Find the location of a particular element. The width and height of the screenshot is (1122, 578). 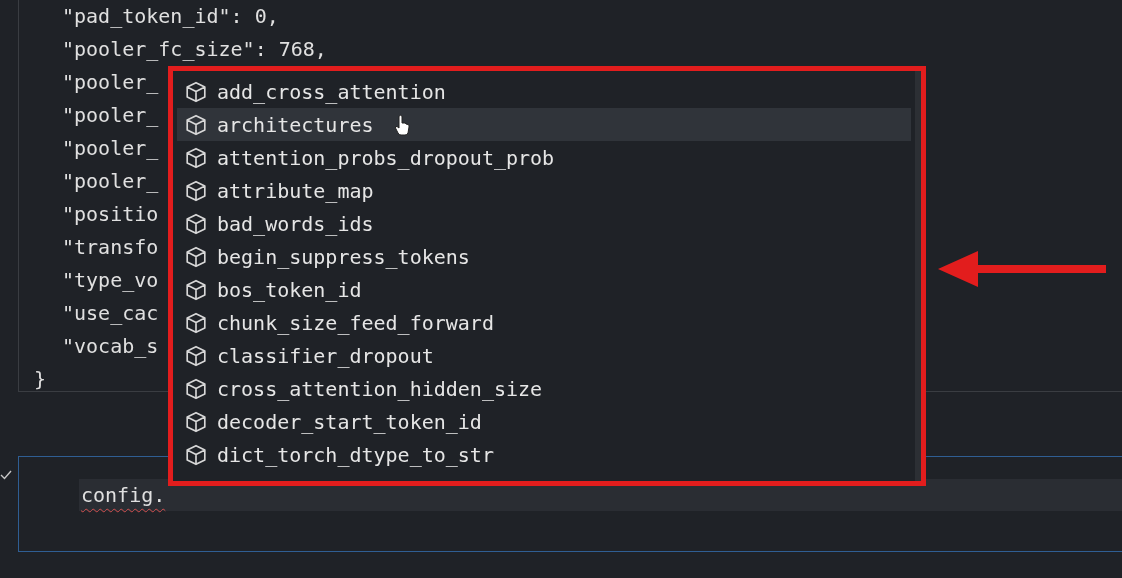

suggestion-item: bos_token_id is located at coordinates (544, 289).